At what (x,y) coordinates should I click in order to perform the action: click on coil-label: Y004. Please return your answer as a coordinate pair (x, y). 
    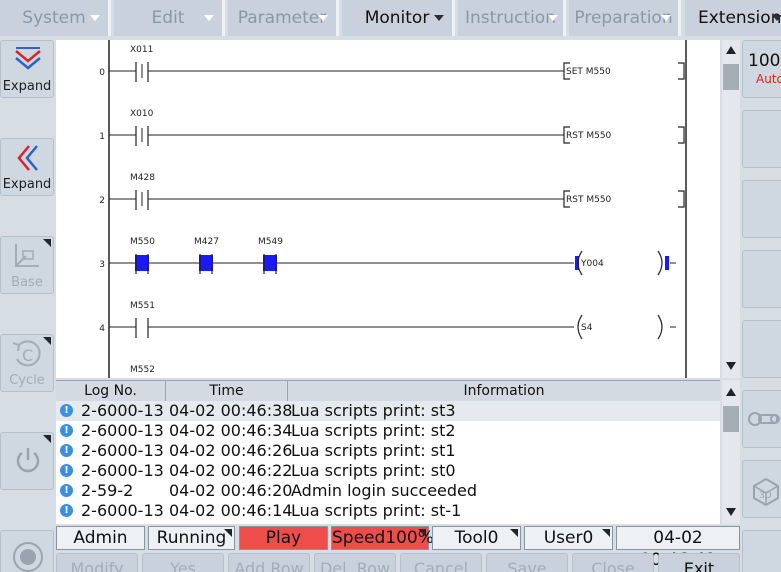
    Looking at the image, I should click on (592, 264).